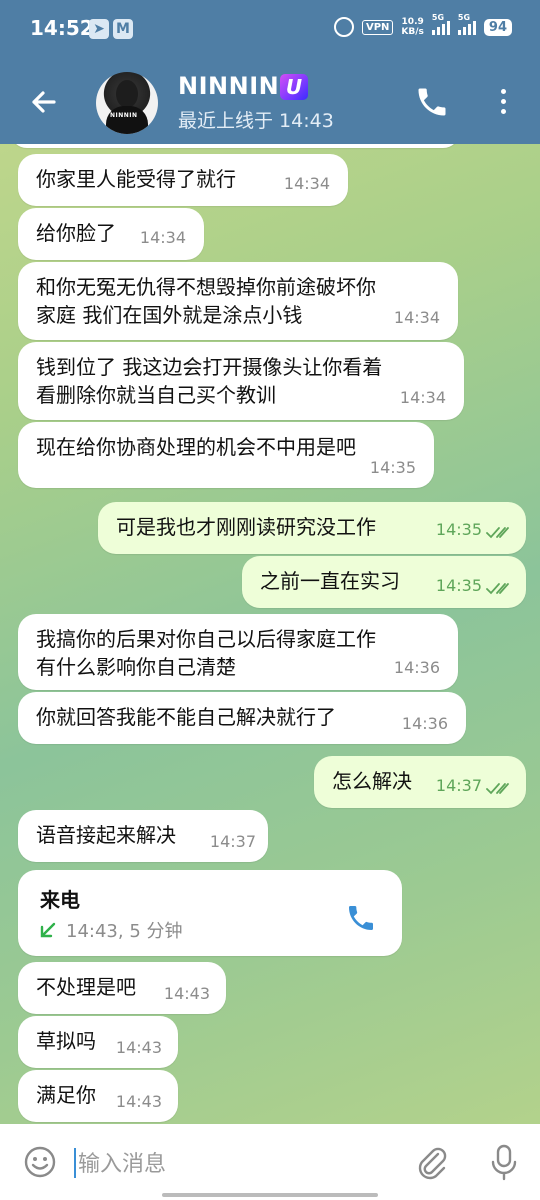 This screenshot has width=540, height=1200. Describe the element at coordinates (361, 918) in the screenshot. I see `call-back-phone-icon` at that location.